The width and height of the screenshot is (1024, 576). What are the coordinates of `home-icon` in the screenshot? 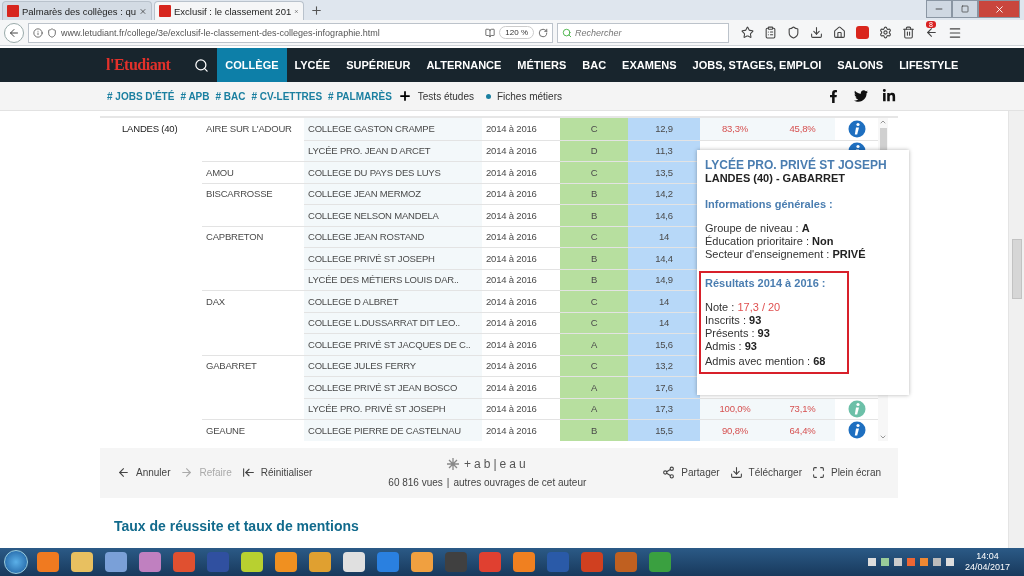 It's located at (839, 32).